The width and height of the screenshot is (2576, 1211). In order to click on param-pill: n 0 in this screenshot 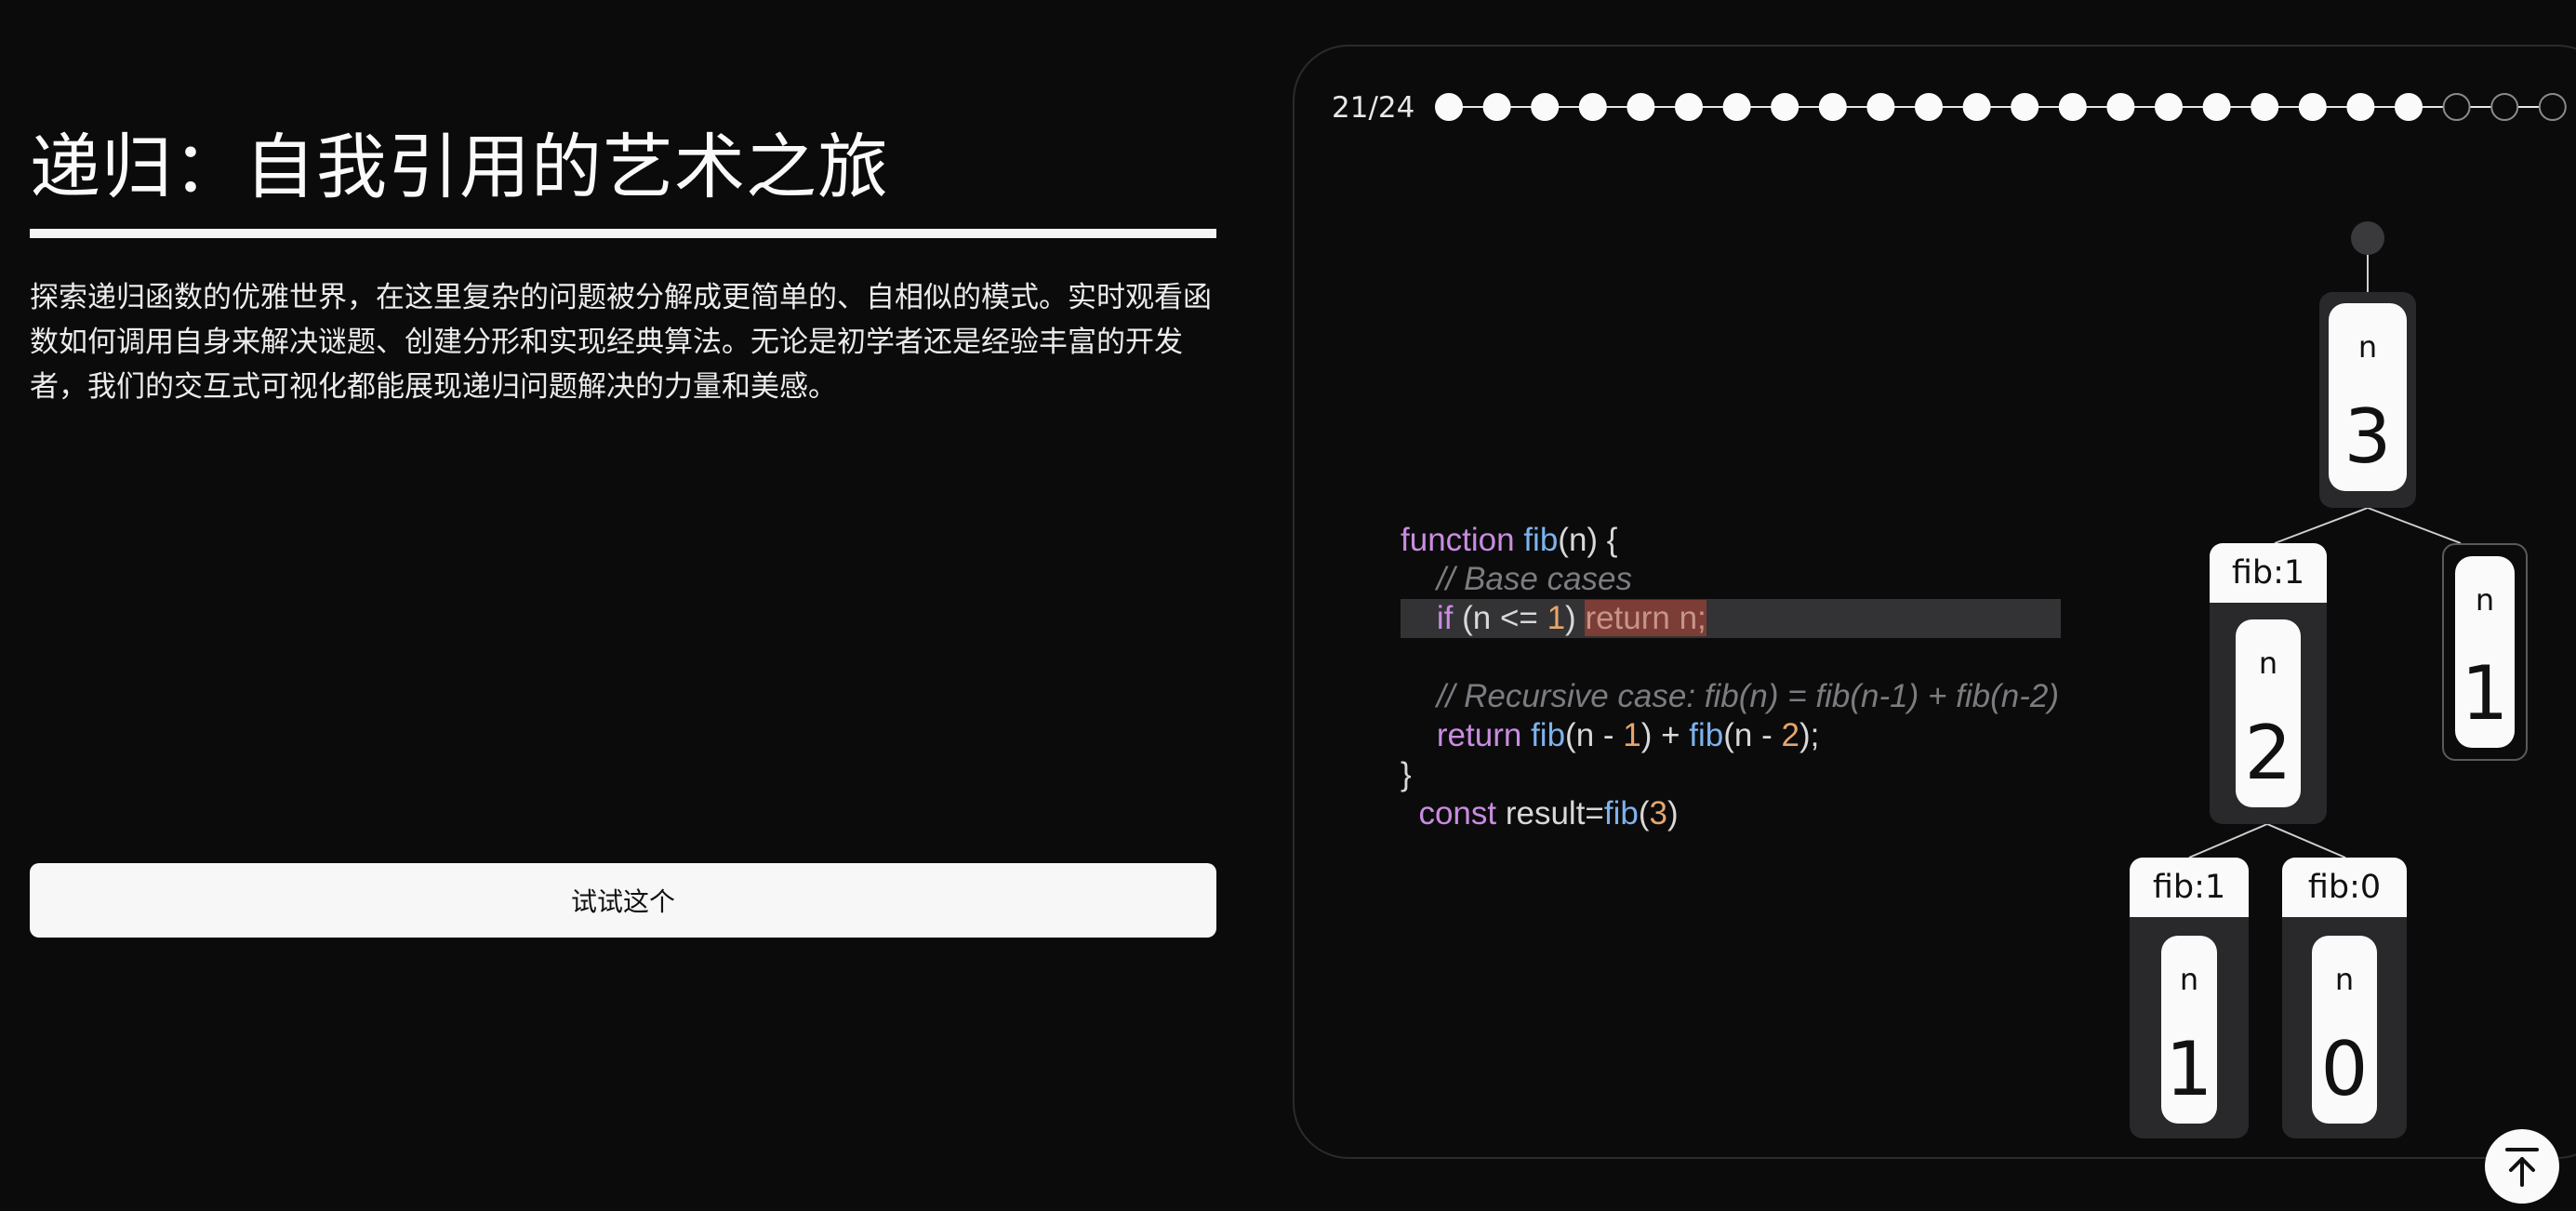, I will do `click(2344, 1030)`.